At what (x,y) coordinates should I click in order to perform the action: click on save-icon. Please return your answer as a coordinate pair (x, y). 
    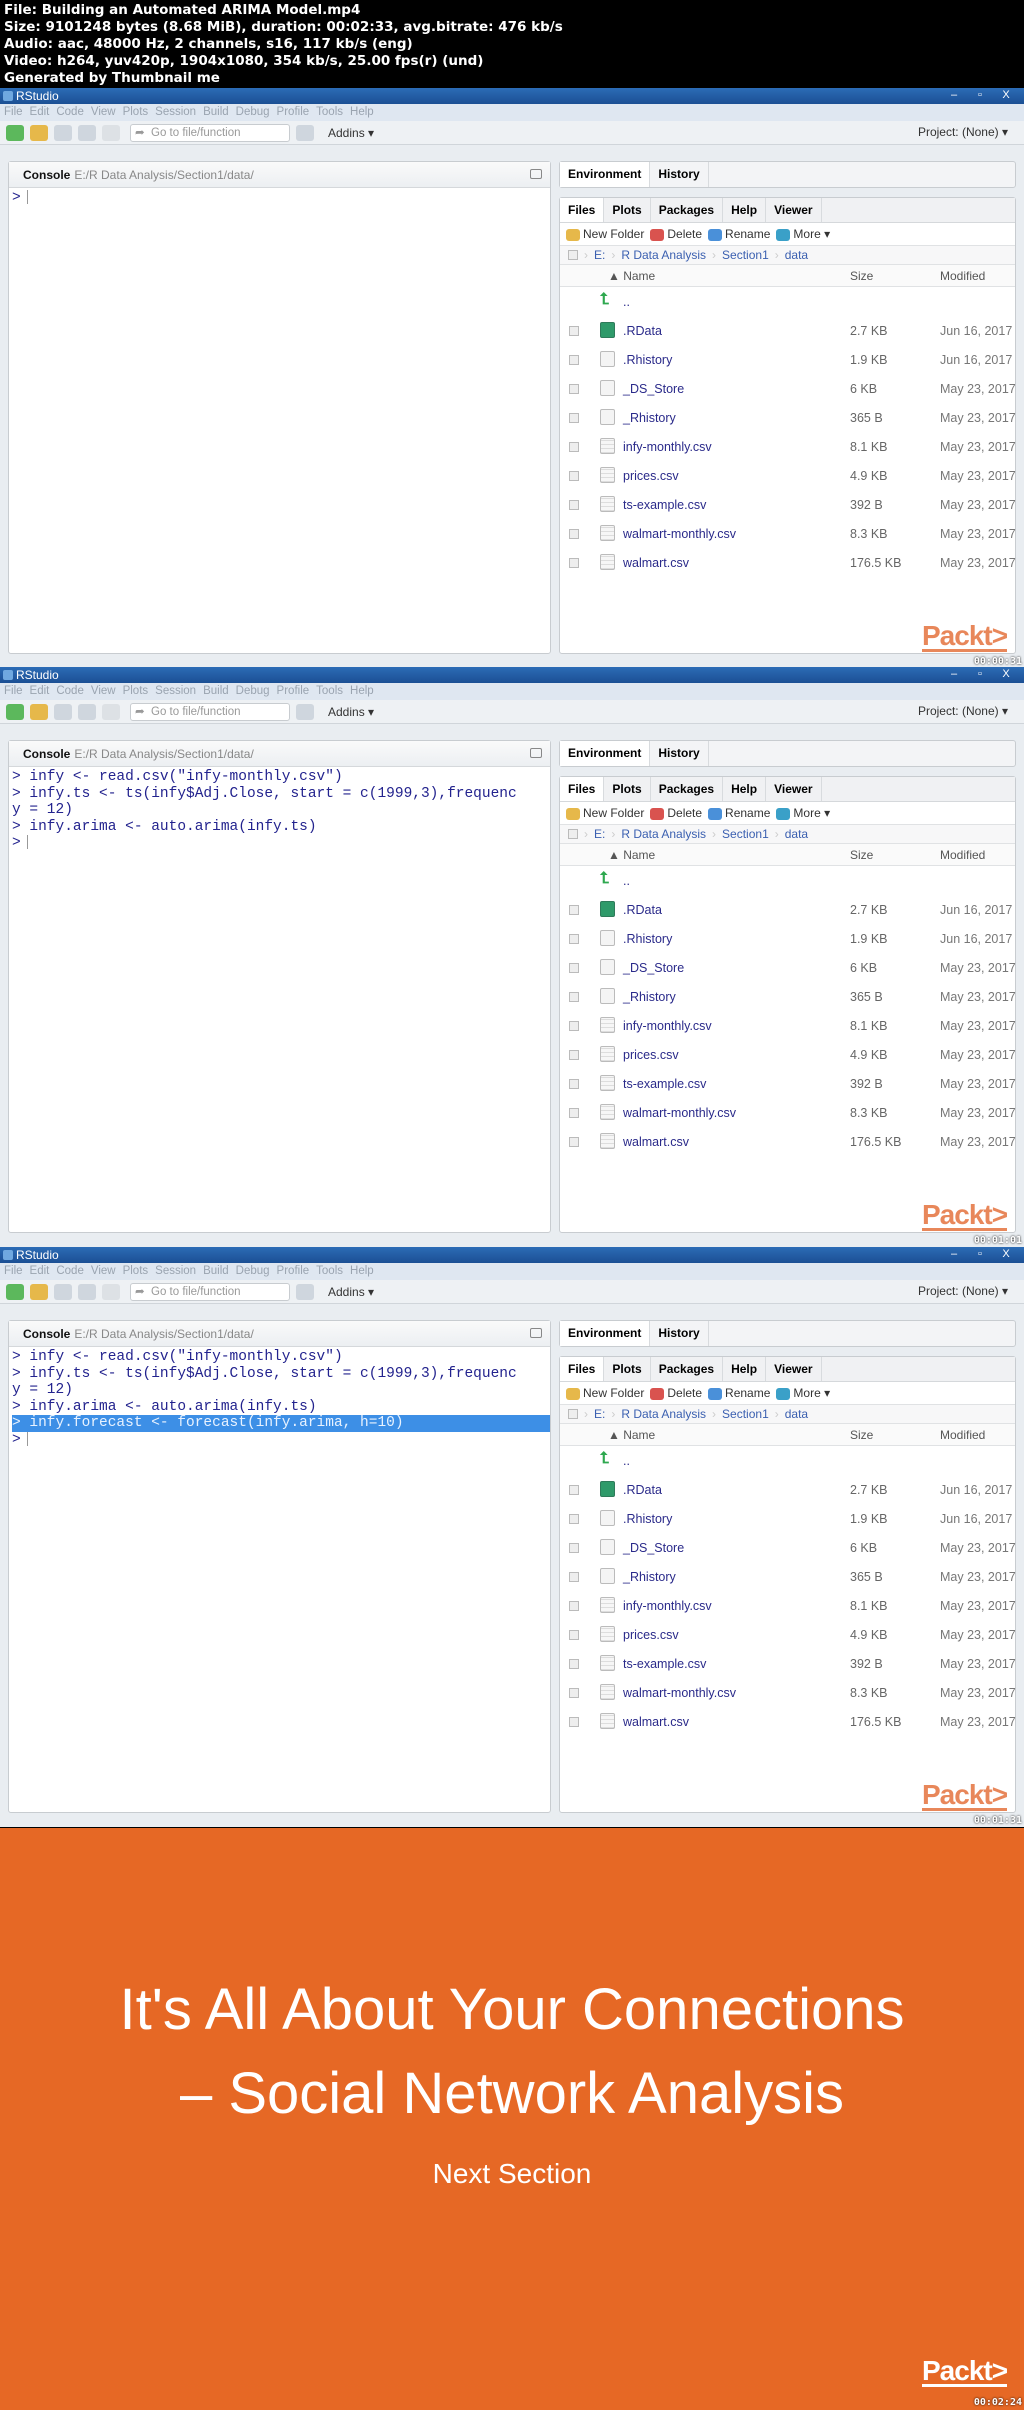
    Looking at the image, I should click on (63, 711).